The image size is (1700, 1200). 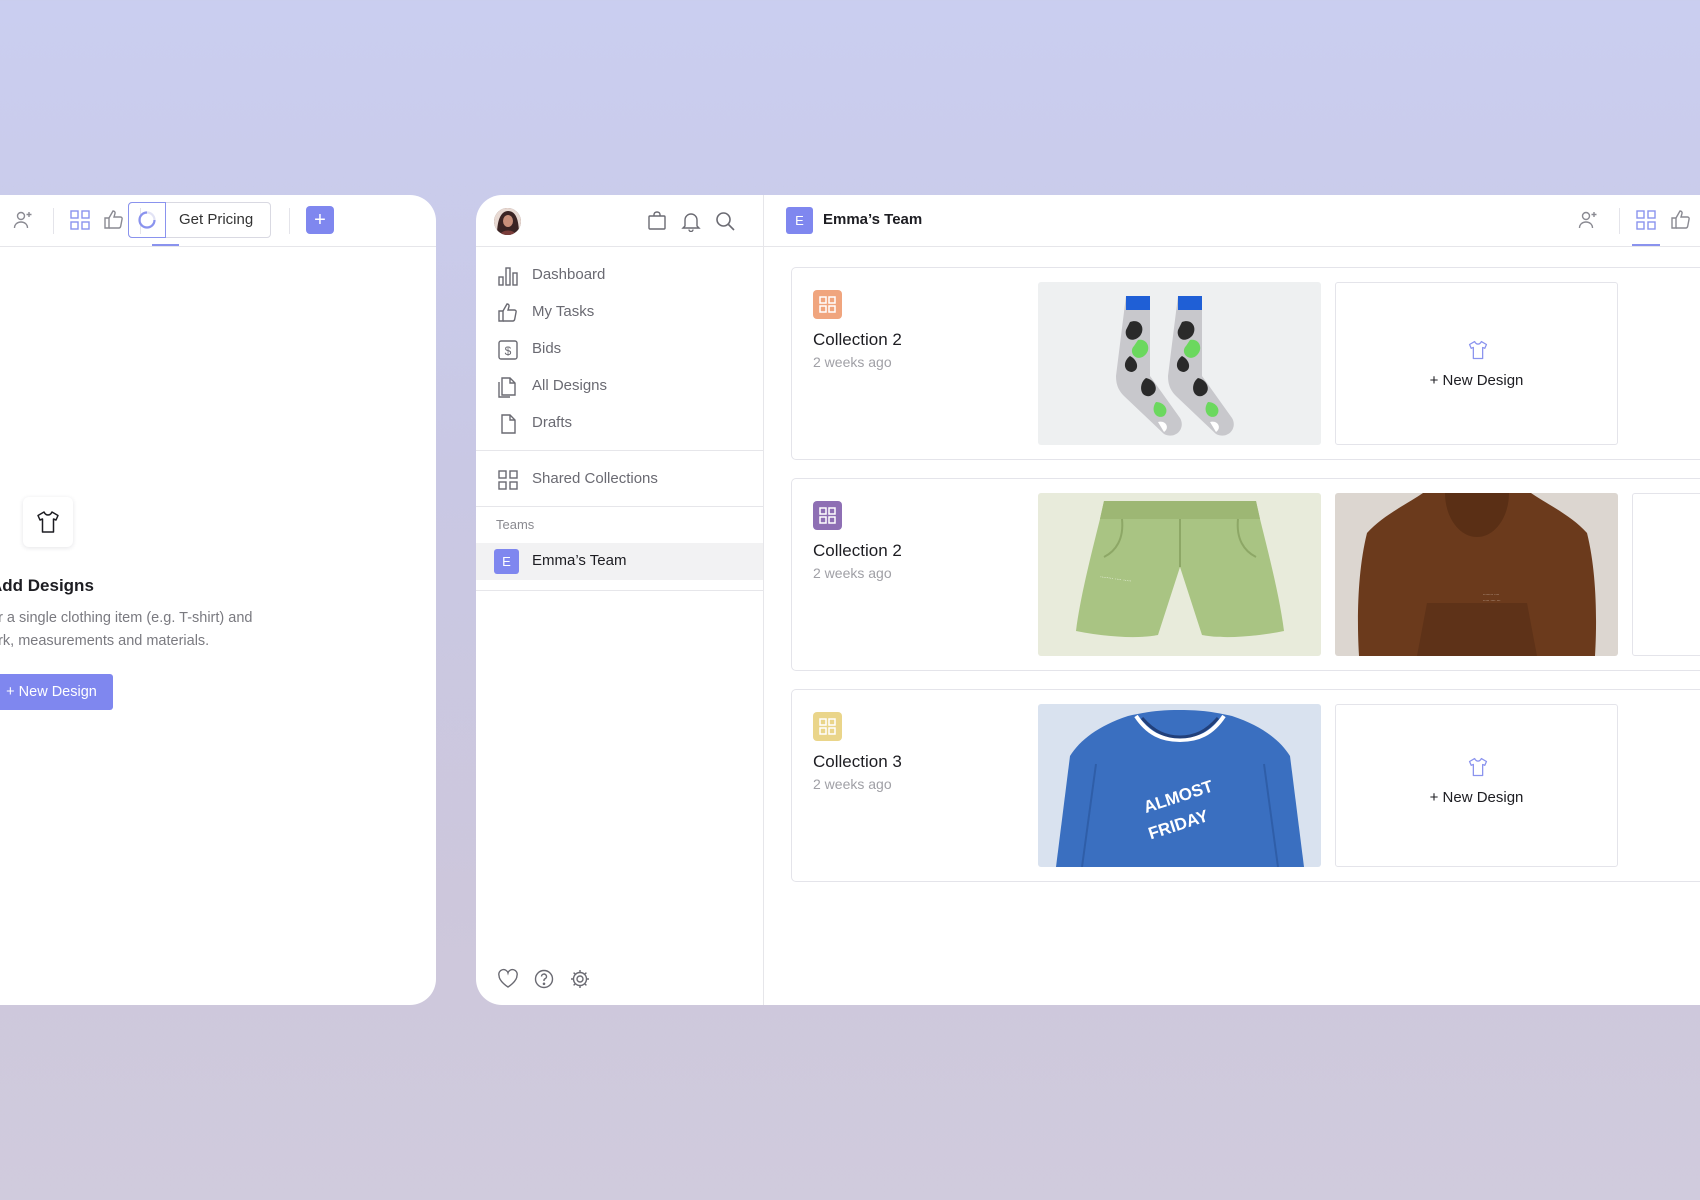 What do you see at coordinates (657, 221) in the screenshot?
I see `shopping-bag-icon` at bounding box center [657, 221].